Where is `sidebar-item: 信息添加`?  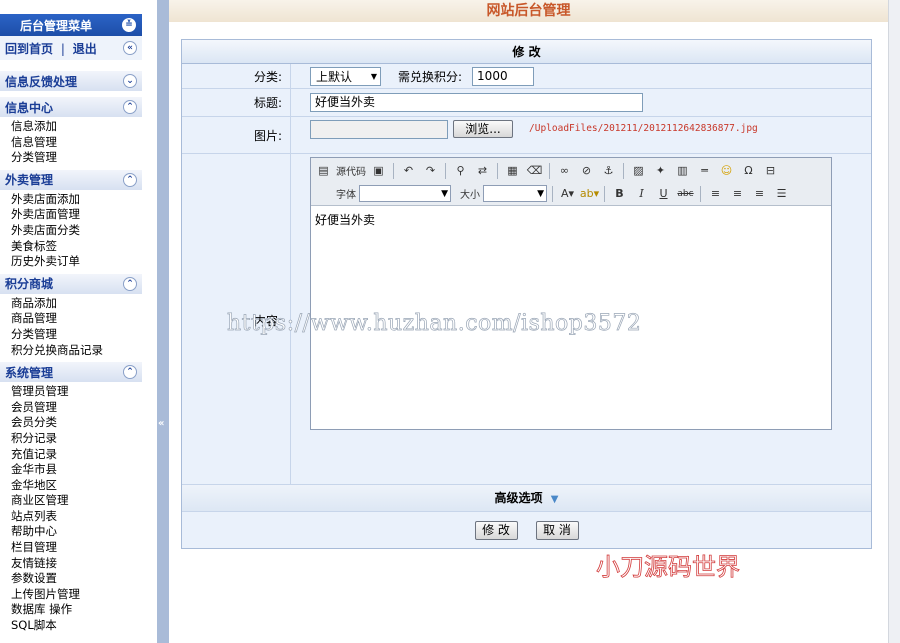 sidebar-item: 信息添加 is located at coordinates (76, 127).